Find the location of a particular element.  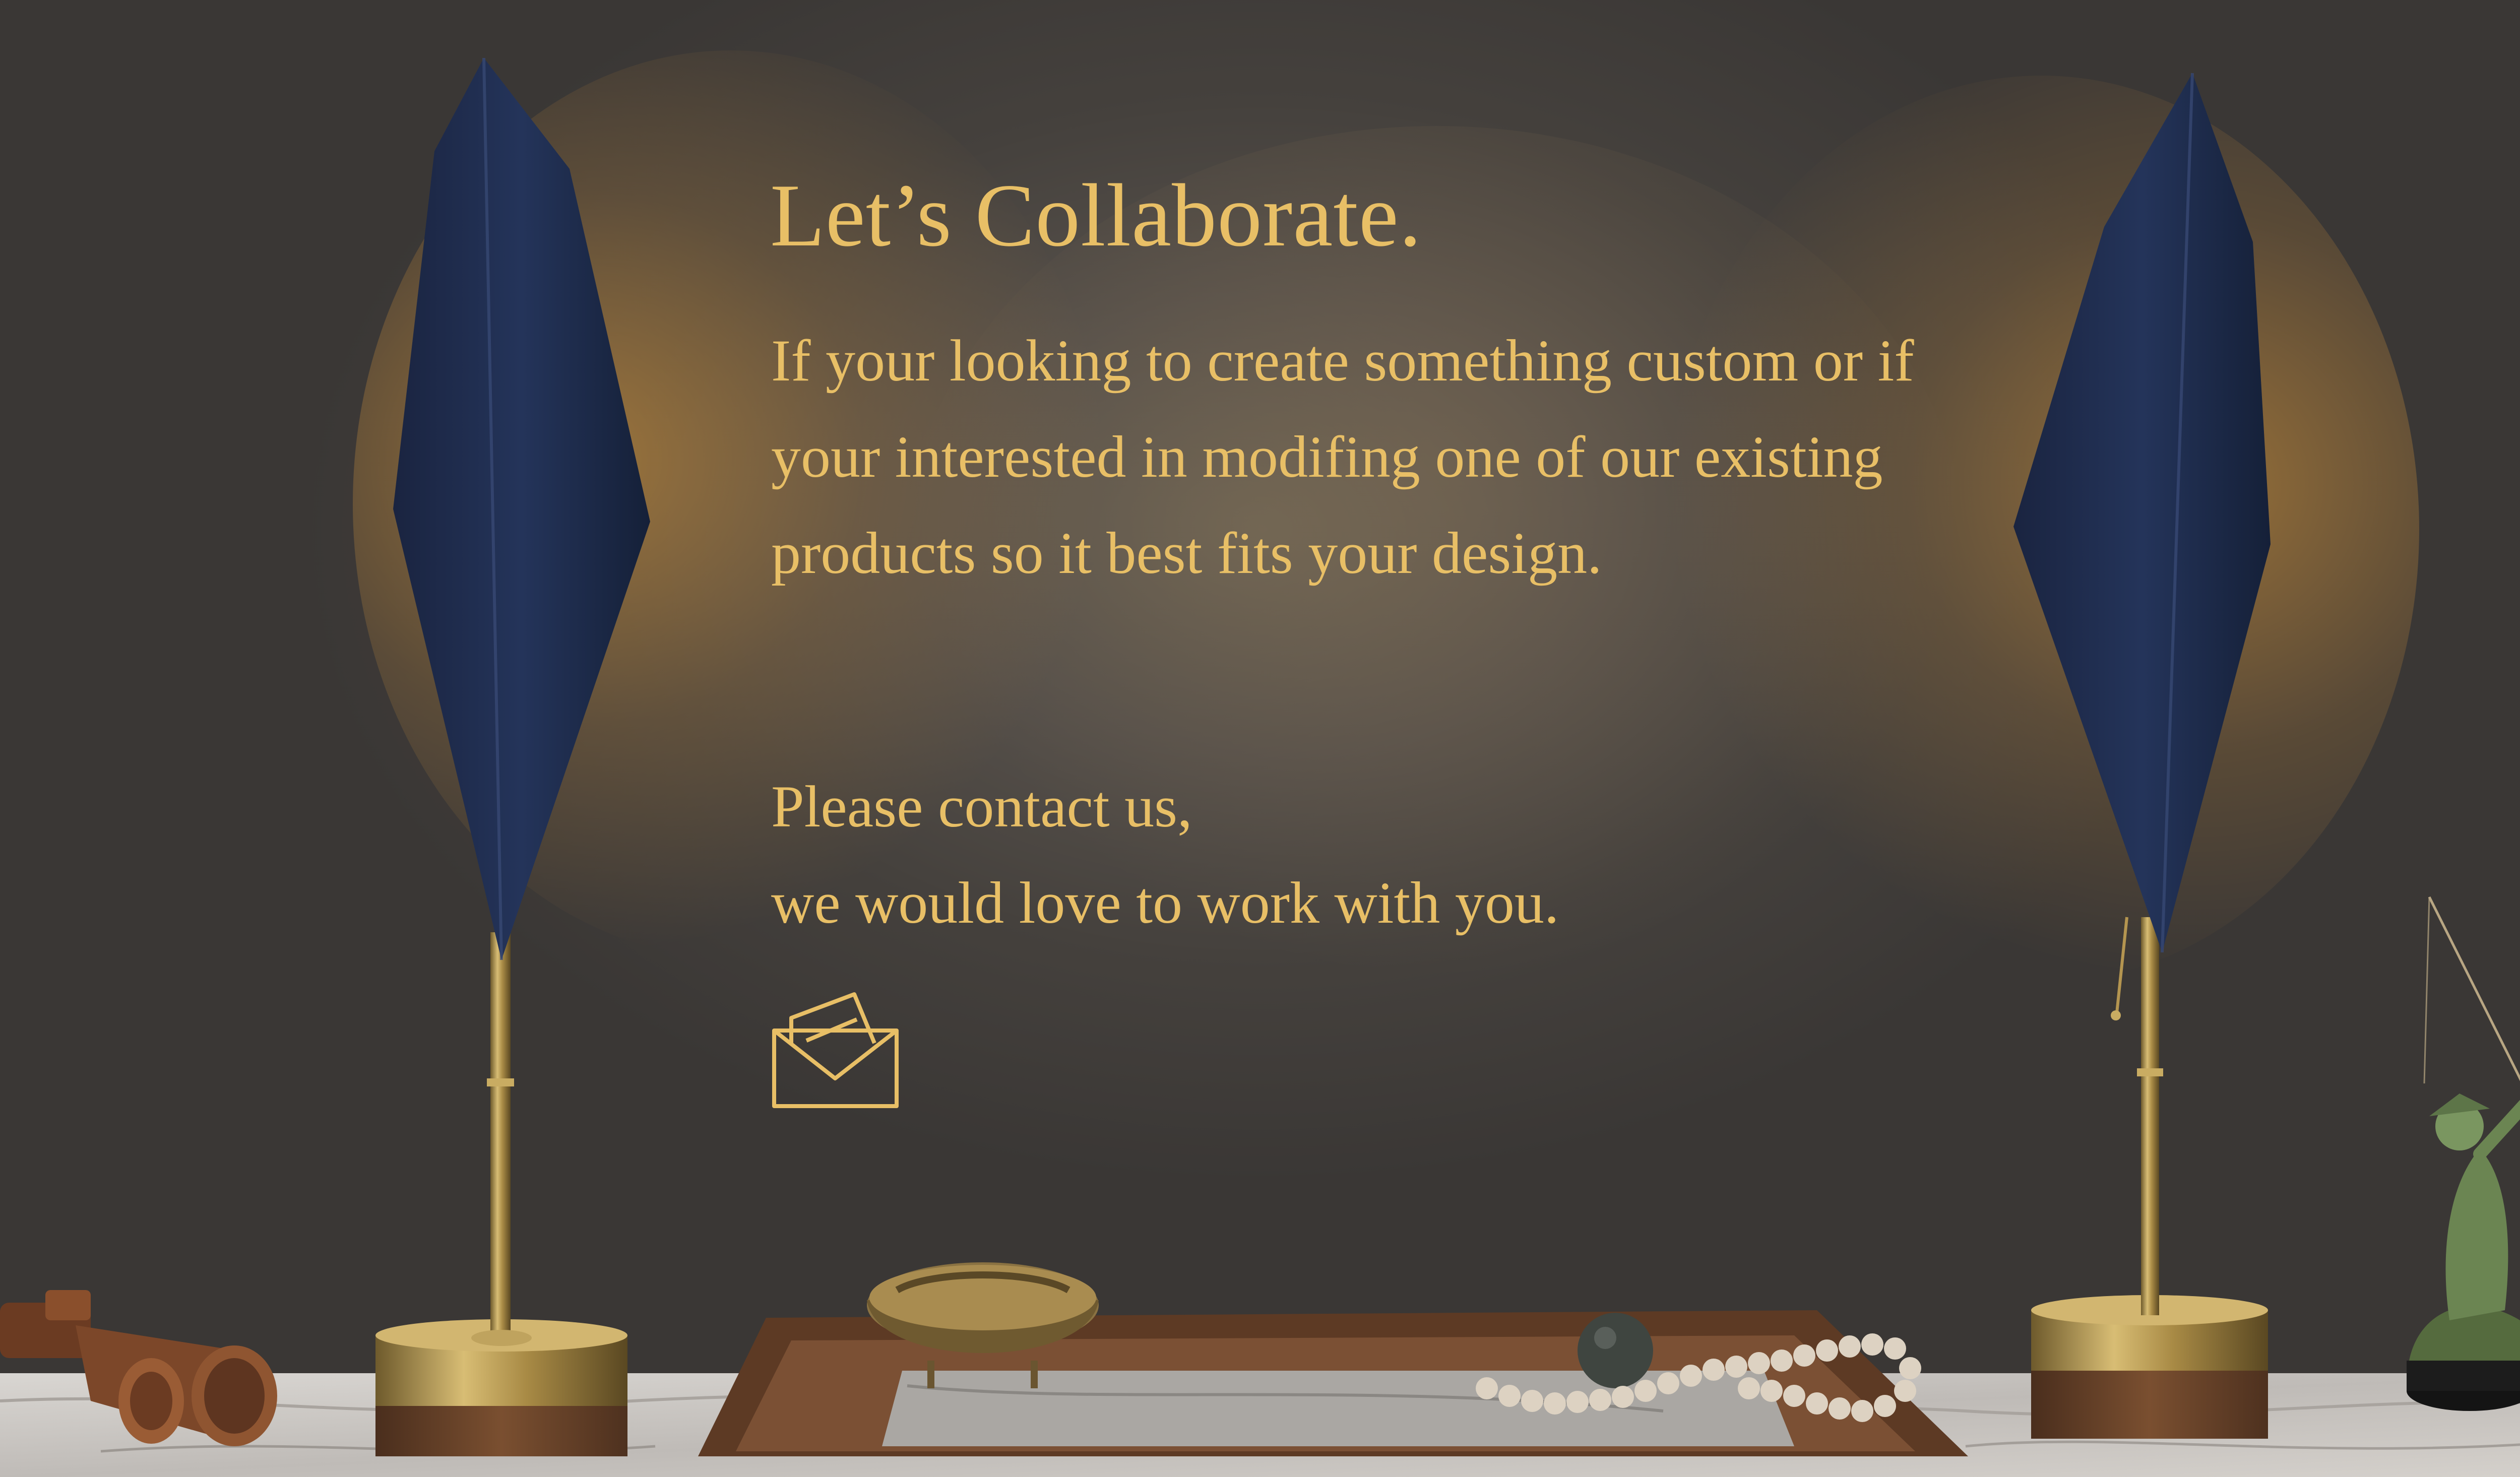

page-title: Let’s Collaborate. is located at coordinates (1096, 215).